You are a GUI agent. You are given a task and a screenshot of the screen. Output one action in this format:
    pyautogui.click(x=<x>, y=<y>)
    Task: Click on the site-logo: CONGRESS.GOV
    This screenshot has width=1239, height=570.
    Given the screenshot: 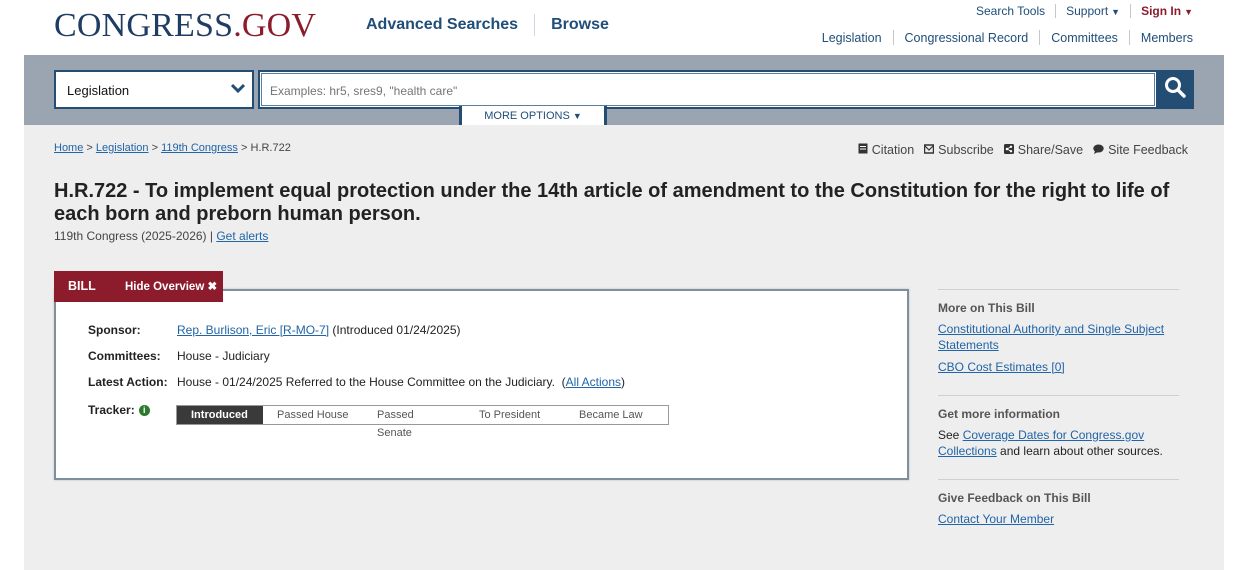 What is the action you would take?
    pyautogui.click(x=185, y=26)
    